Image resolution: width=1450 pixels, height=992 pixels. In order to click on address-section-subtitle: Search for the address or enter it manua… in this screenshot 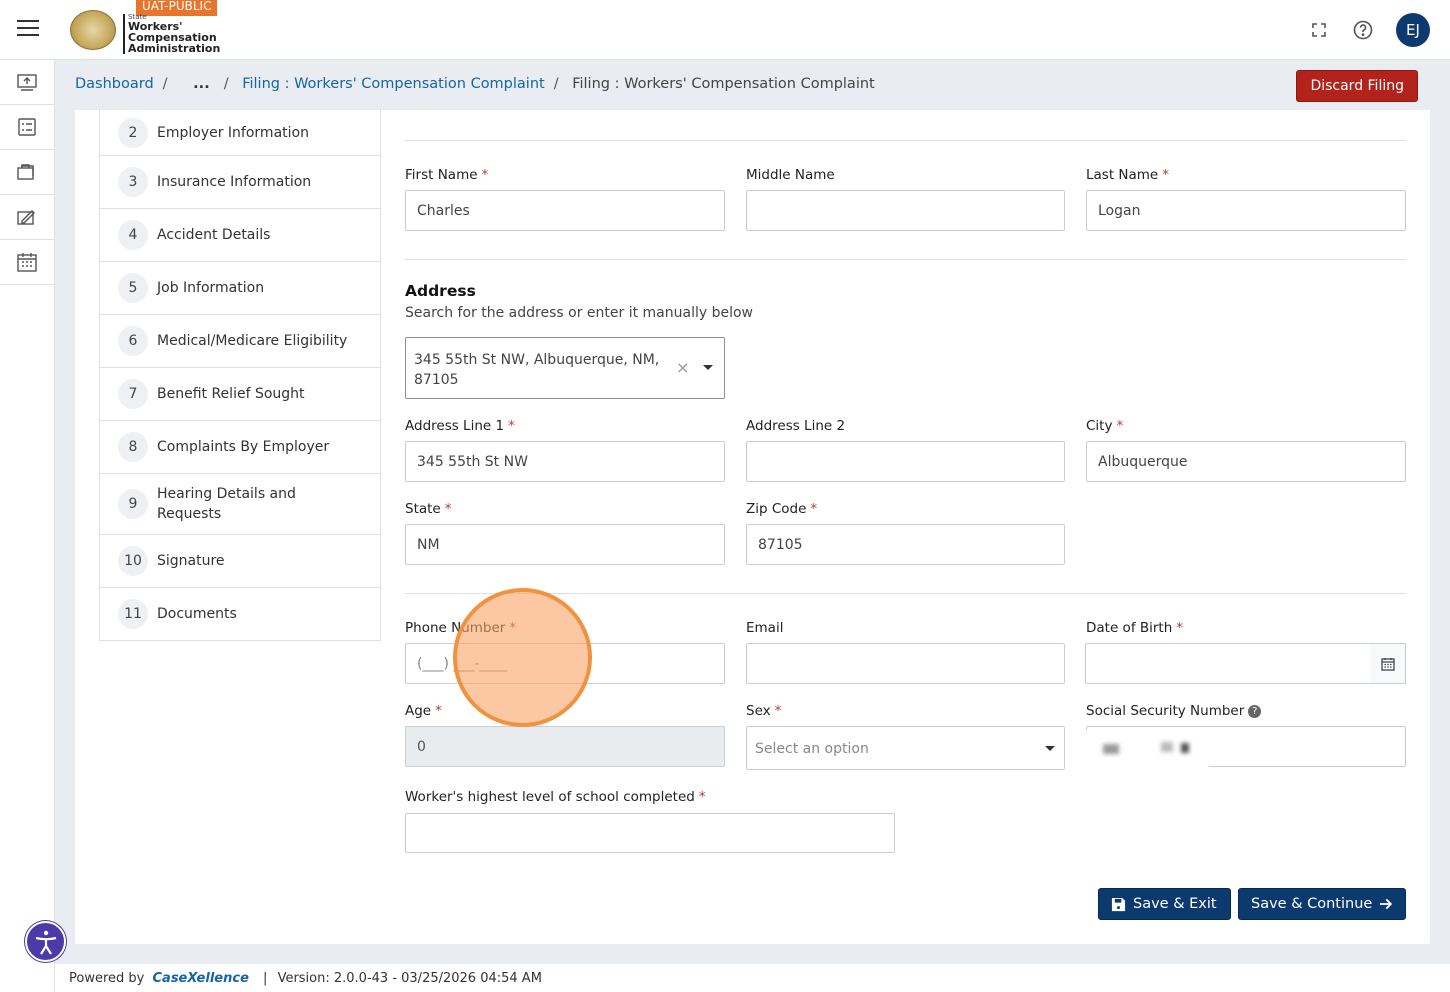, I will do `click(579, 313)`.